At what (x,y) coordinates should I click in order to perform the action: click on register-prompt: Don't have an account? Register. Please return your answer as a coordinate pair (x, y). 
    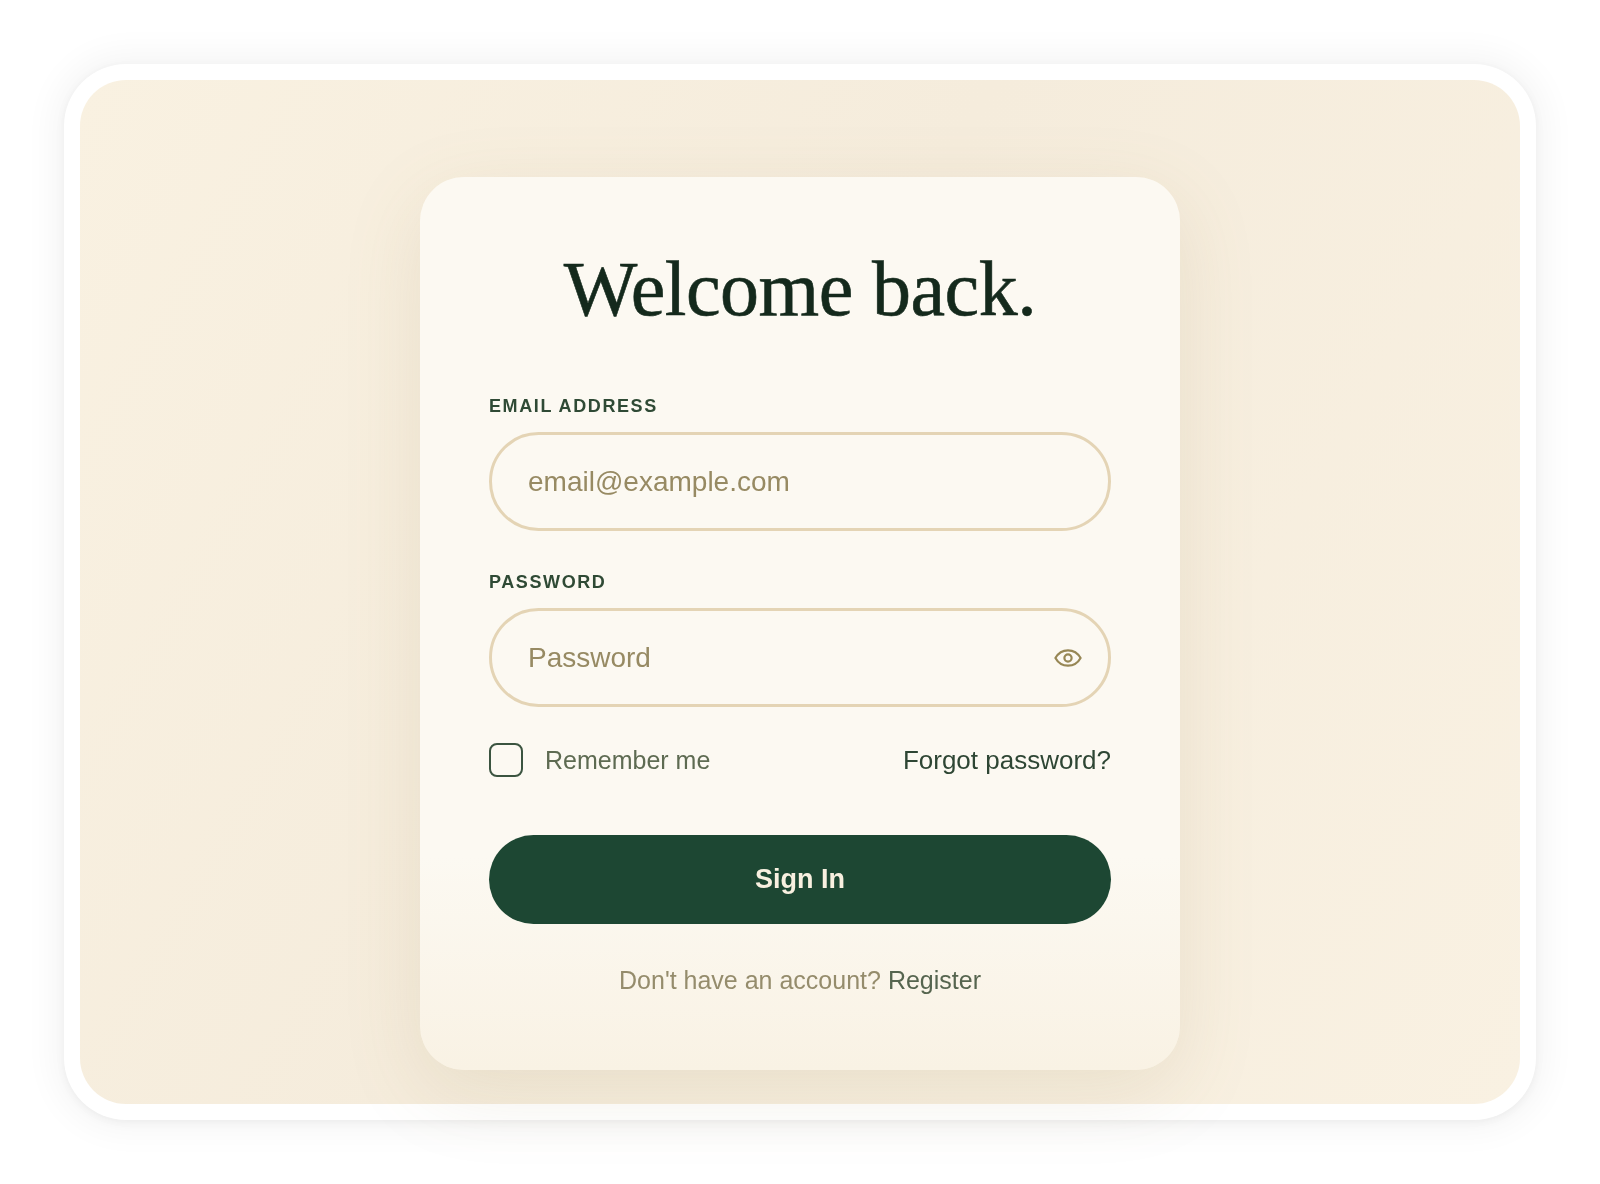
    Looking at the image, I should click on (800, 980).